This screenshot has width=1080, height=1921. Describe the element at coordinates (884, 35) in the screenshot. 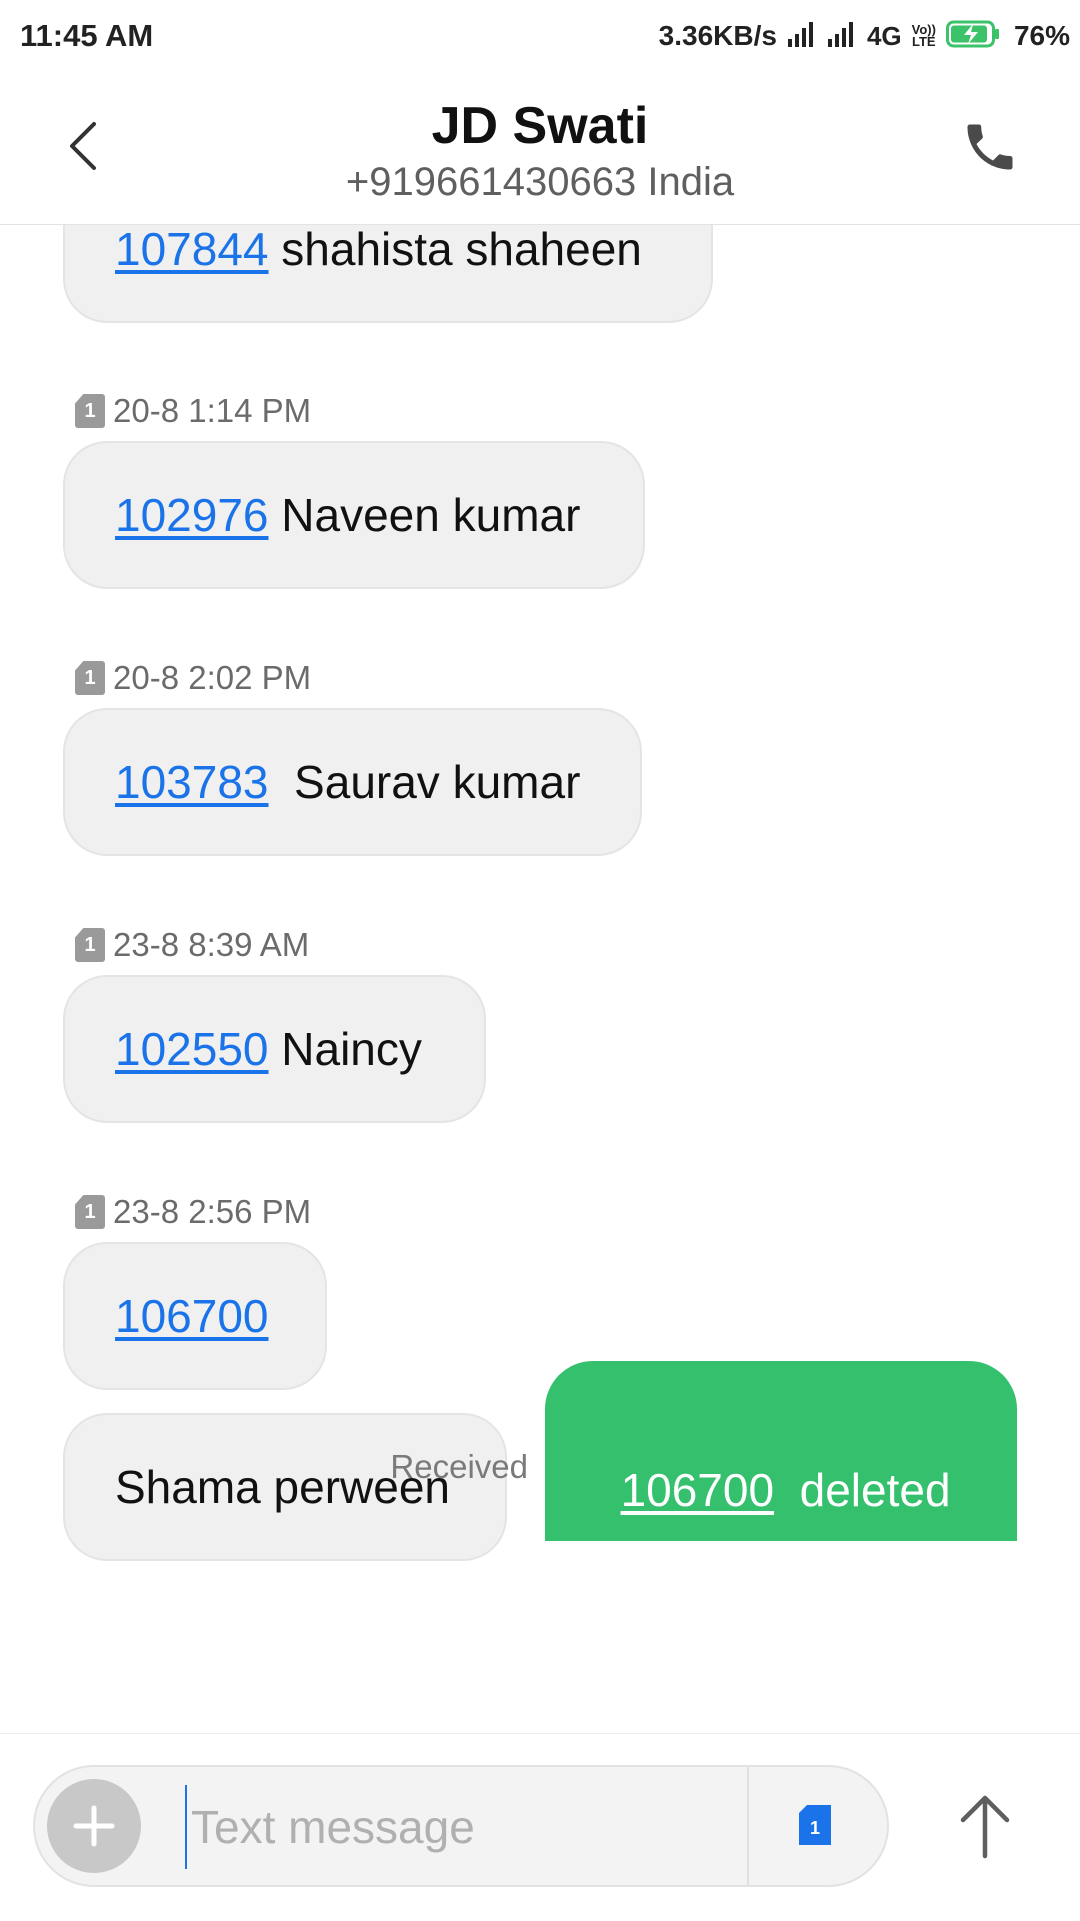

I see `network-type: 4G` at that location.